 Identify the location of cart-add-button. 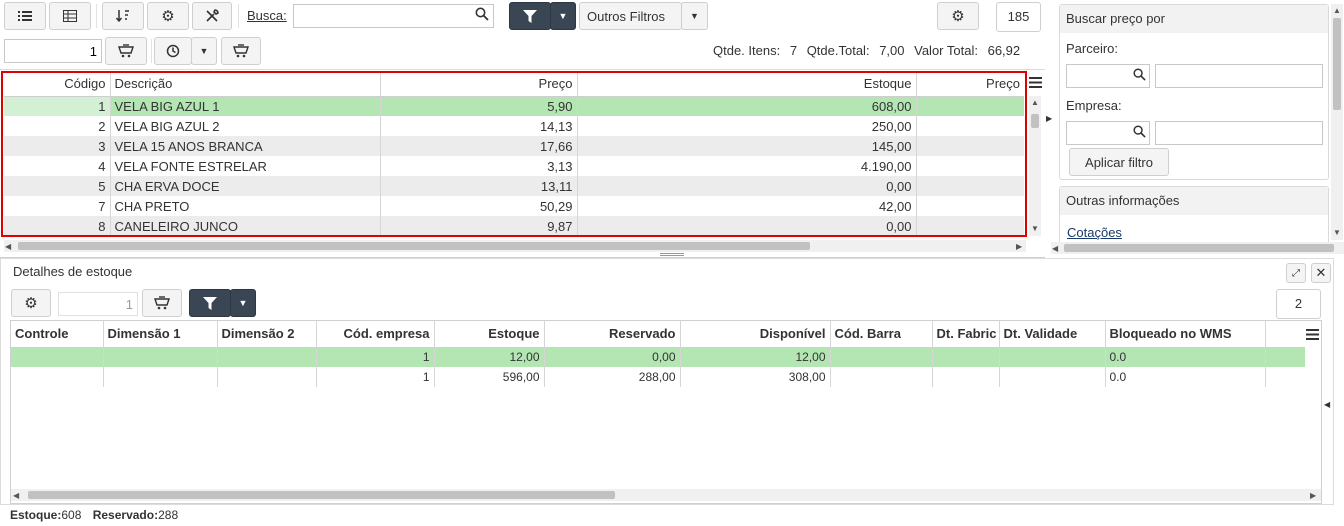
(241, 51).